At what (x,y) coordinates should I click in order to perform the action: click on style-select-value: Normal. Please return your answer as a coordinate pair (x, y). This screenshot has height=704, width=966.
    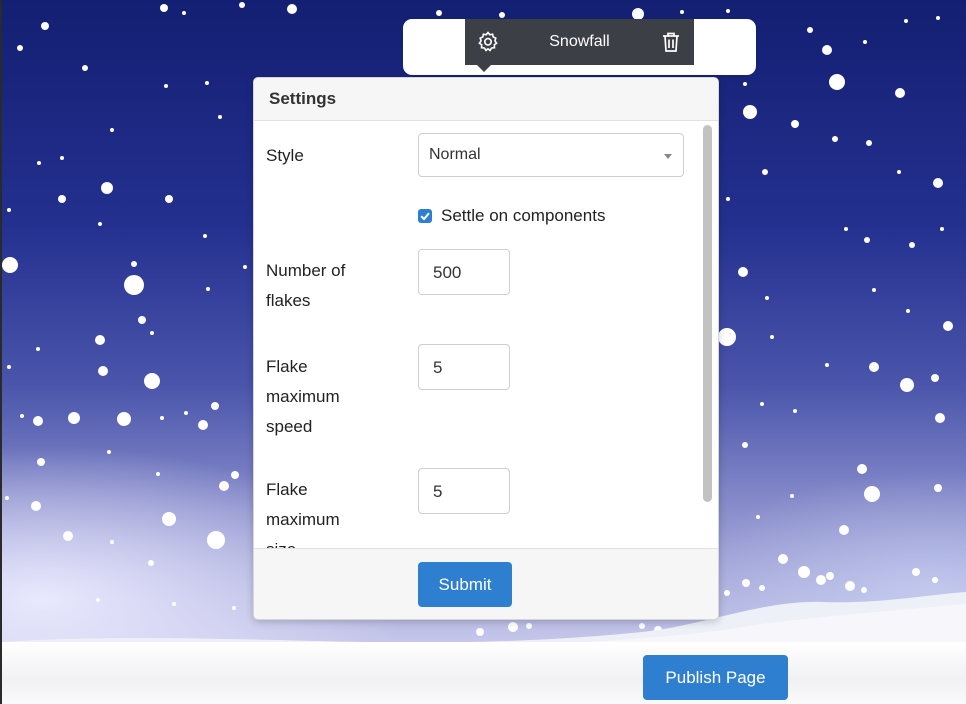
    Looking at the image, I should click on (455, 154).